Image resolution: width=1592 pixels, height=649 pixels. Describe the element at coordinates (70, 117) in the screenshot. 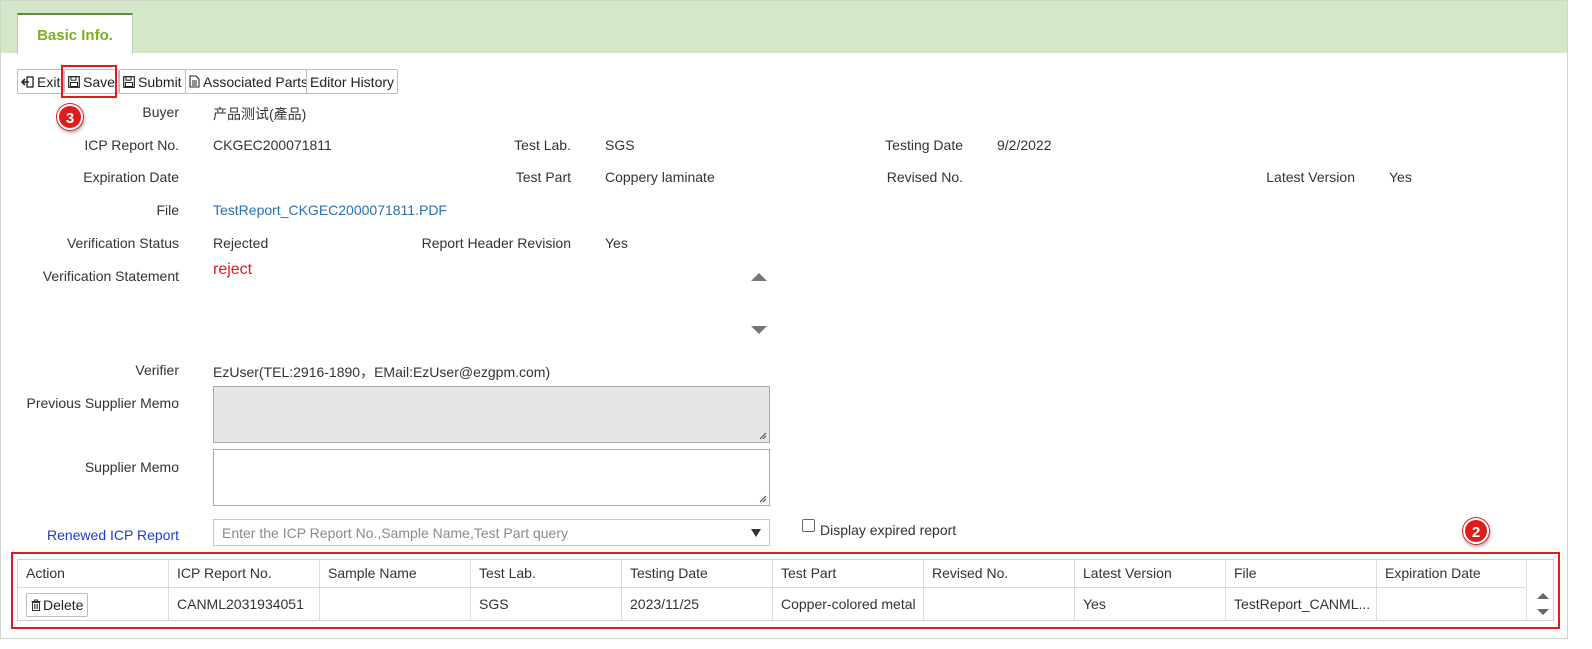

I see `step-badge-3: 3` at that location.